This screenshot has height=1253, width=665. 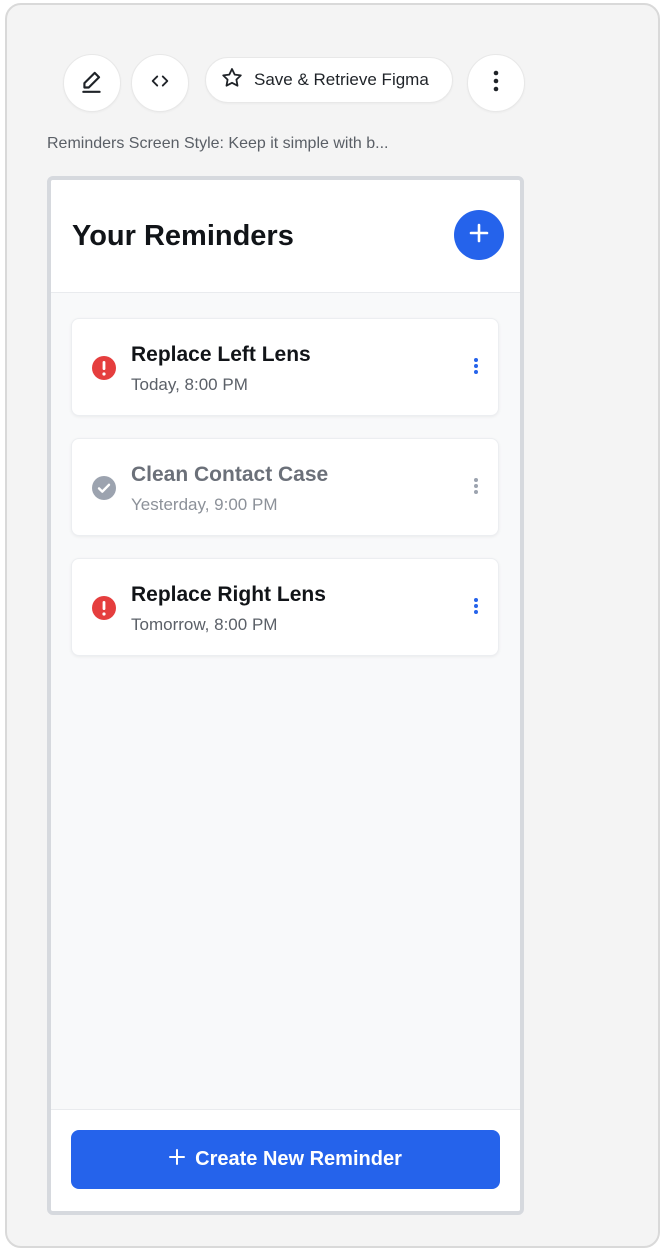 I want to click on save-retrieve-figma-button: Save & Retrieve Figma, so click(x=329, y=80).